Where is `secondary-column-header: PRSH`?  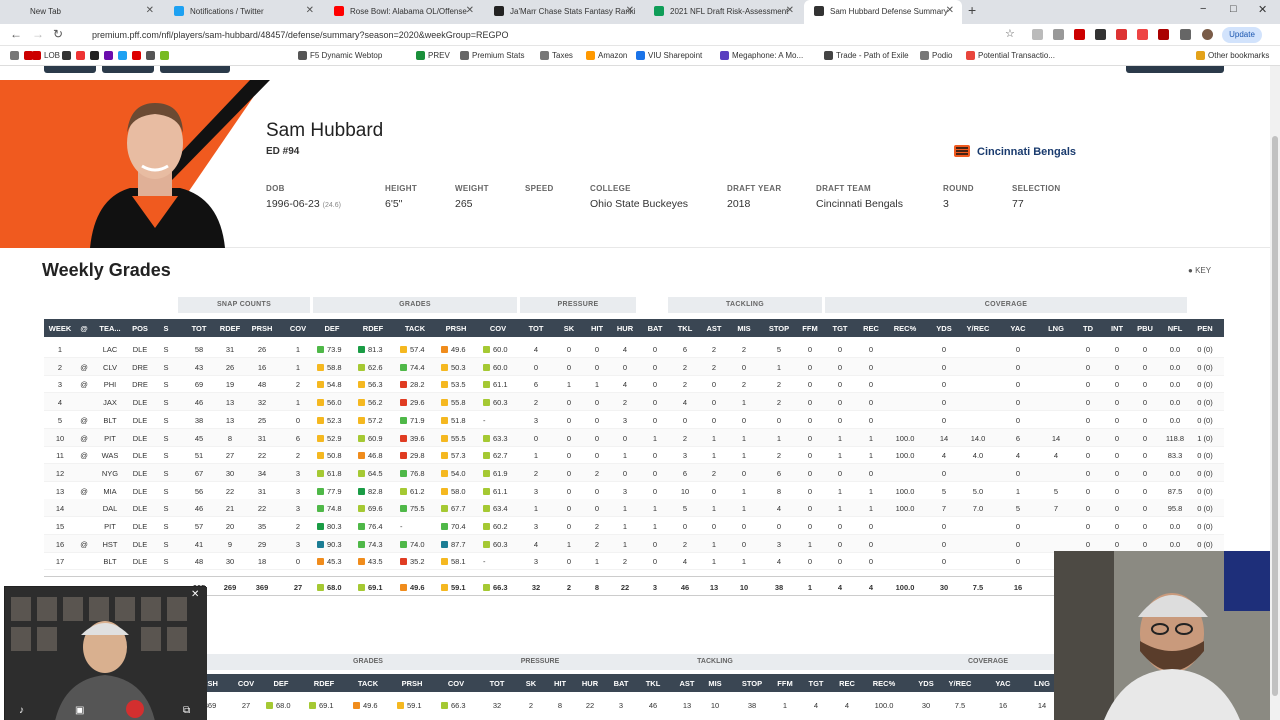
secondary-column-header: PRSH is located at coordinates (412, 683).